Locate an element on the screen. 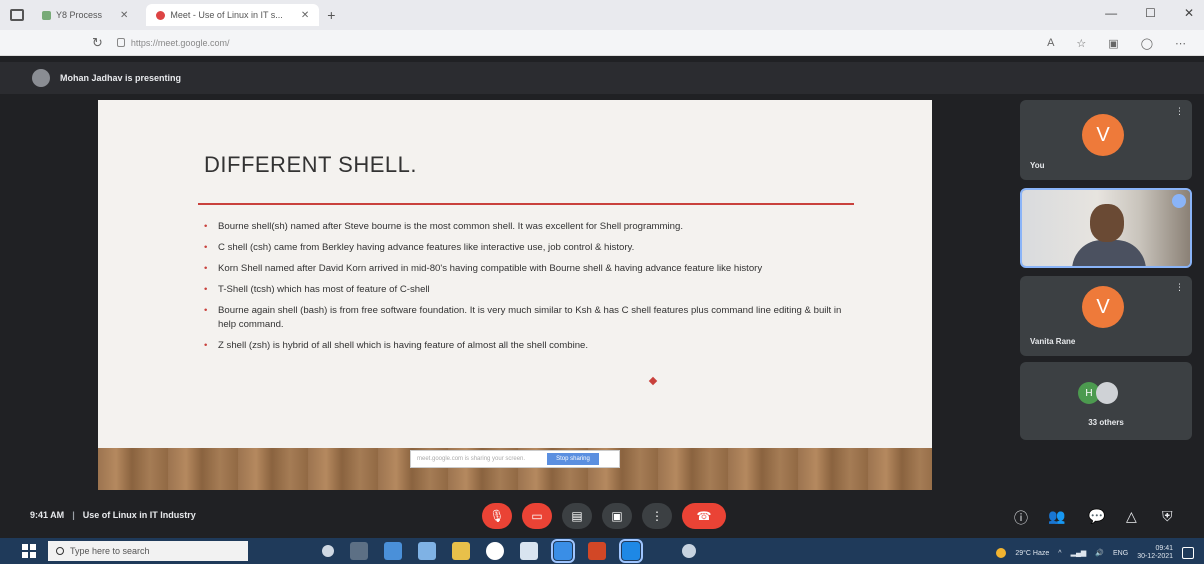  edge-icon is located at coordinates (563, 551).